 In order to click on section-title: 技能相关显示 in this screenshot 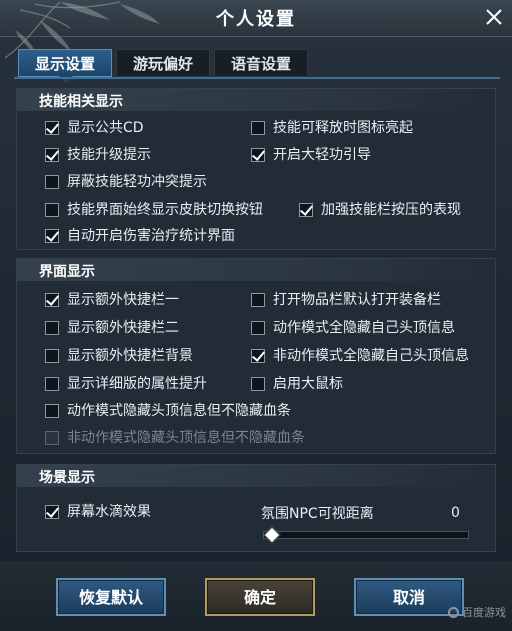, I will do `click(81, 102)`.